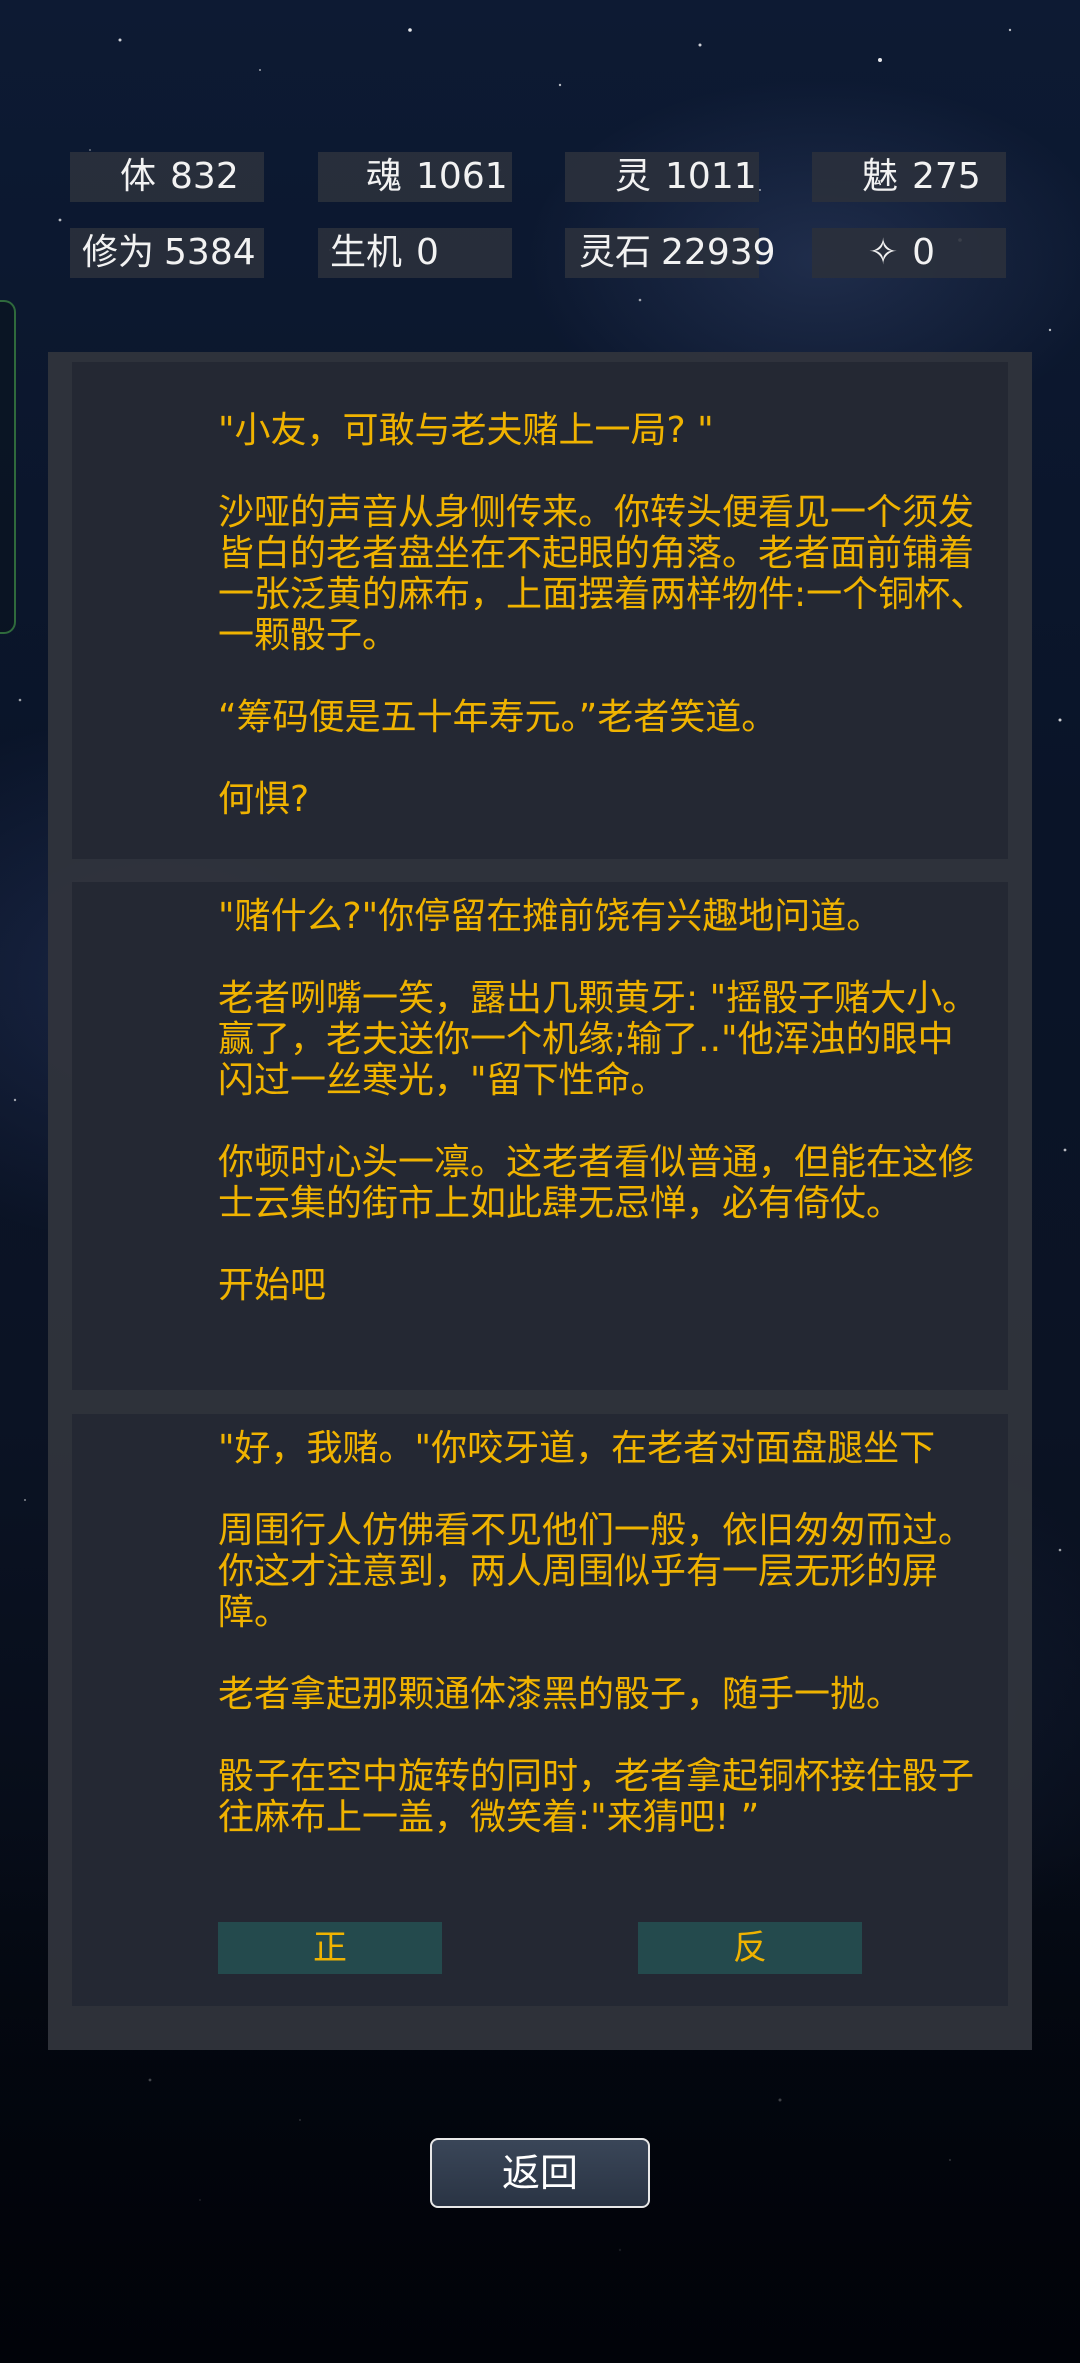 This screenshot has height=2363, width=1080. Describe the element at coordinates (264, 799) in the screenshot. I see `story-paragraph: 何惧?` at that location.